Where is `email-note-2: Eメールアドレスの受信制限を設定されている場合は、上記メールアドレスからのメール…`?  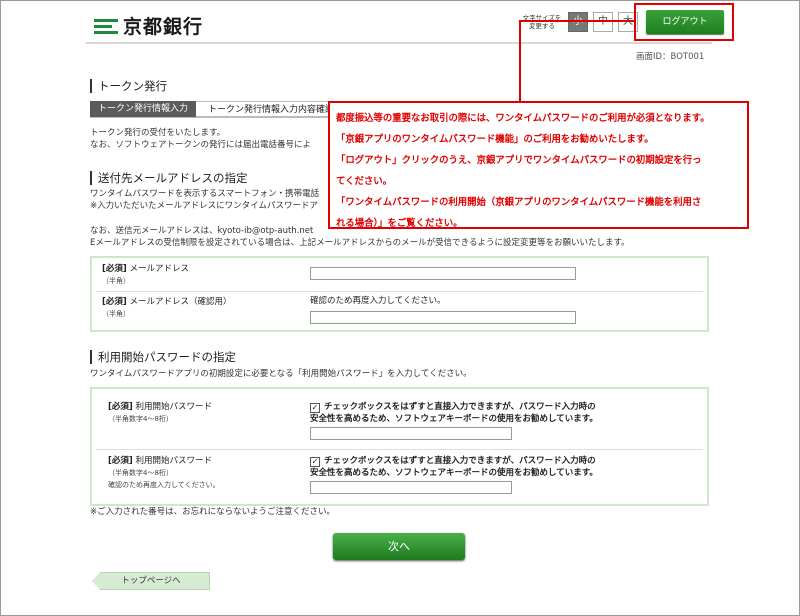 email-note-2: Eメールアドレスの受信制限を設定されている場合は、上記メールアドレスからのメール… is located at coordinates (360, 243).